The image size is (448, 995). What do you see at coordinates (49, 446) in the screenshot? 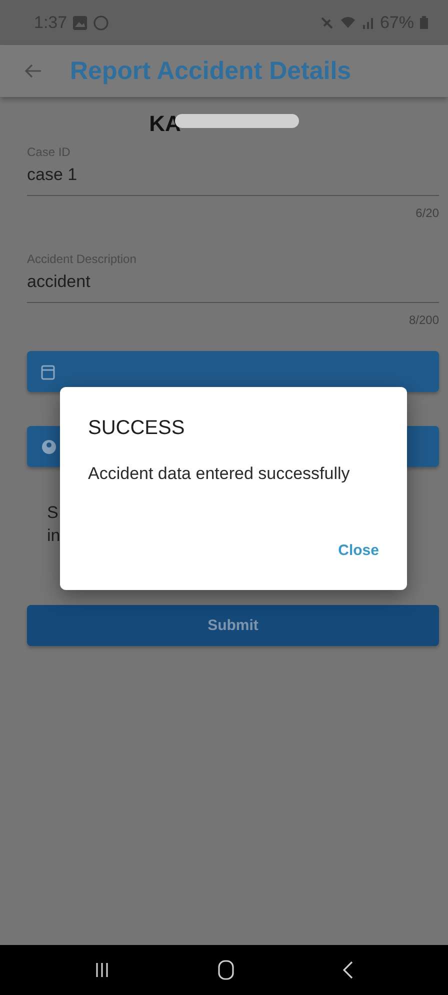
I see `person-icon` at bounding box center [49, 446].